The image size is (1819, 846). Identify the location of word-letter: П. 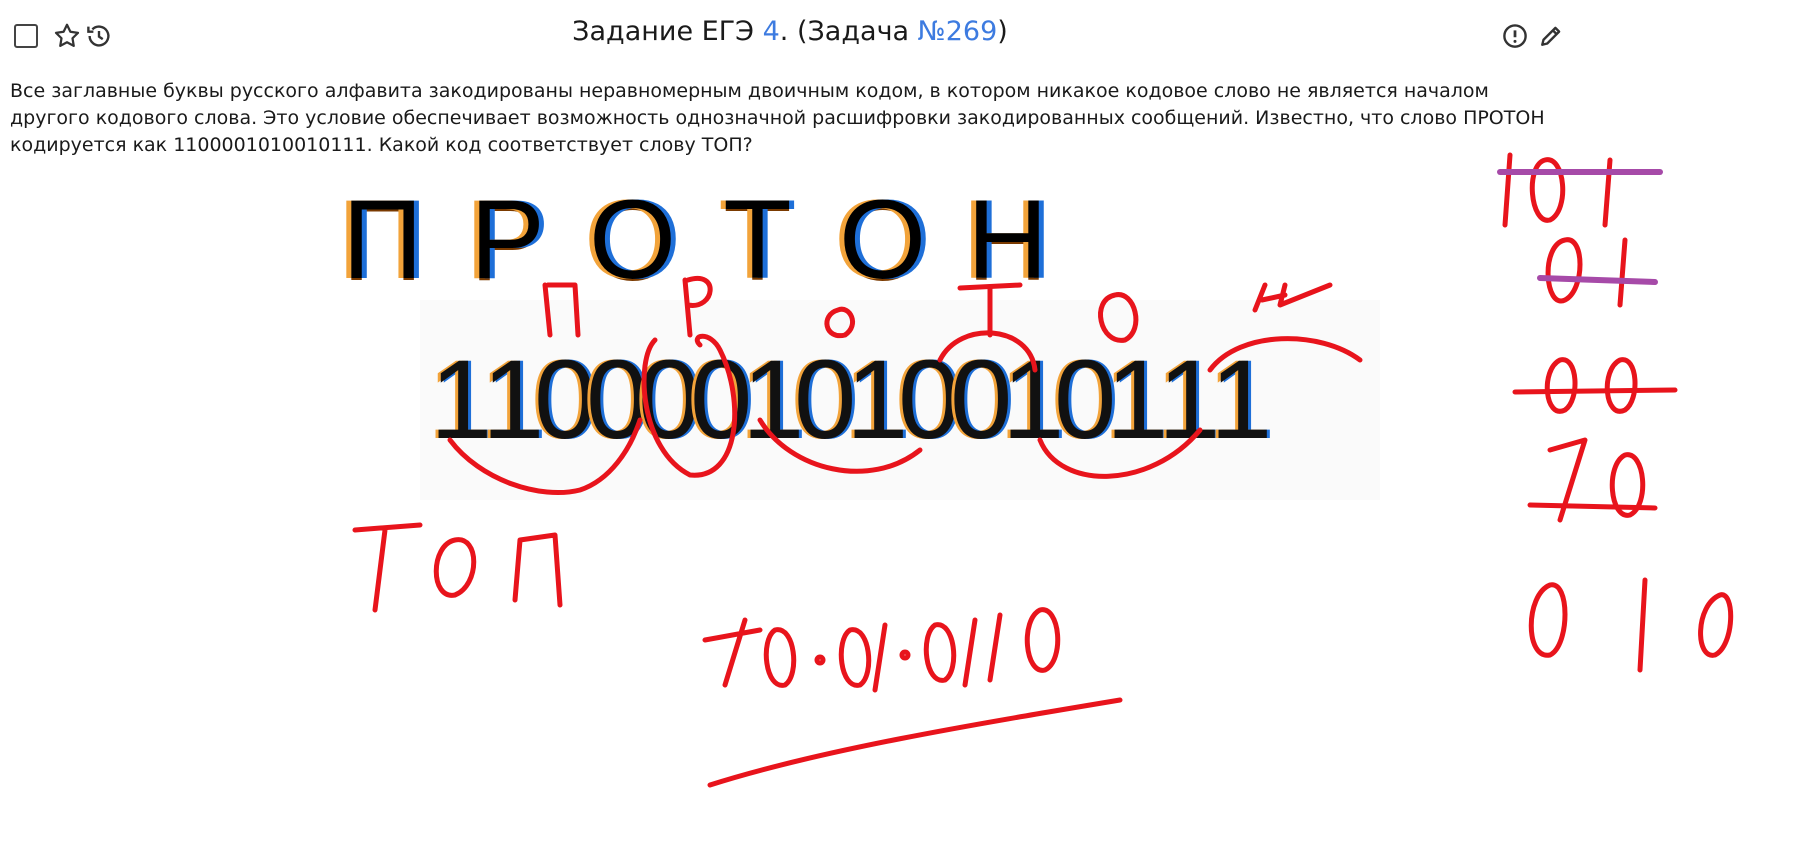
(382, 239).